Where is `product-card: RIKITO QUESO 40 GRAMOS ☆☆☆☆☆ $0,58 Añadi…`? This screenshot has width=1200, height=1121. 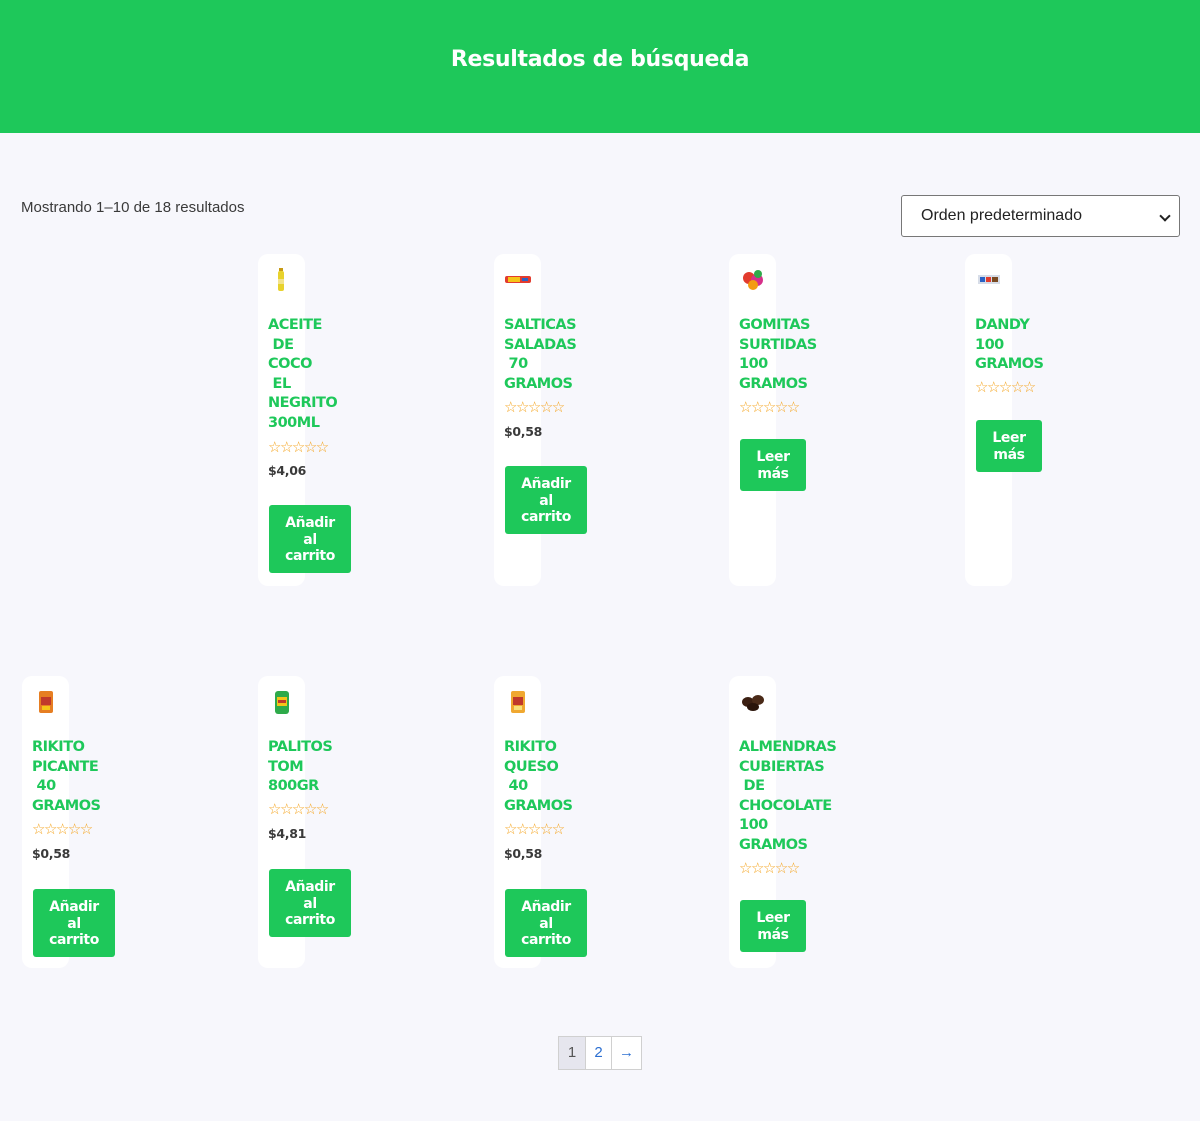 product-card: RIKITO QUESO 40 GRAMOS ☆☆☆☆☆ $0,58 Añadi… is located at coordinates (540, 822).